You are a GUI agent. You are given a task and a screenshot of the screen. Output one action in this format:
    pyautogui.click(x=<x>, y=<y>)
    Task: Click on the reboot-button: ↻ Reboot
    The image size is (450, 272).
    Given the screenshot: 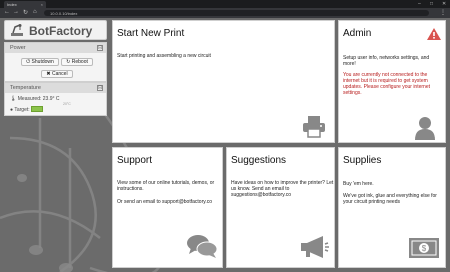 What is the action you would take?
    pyautogui.click(x=77, y=62)
    